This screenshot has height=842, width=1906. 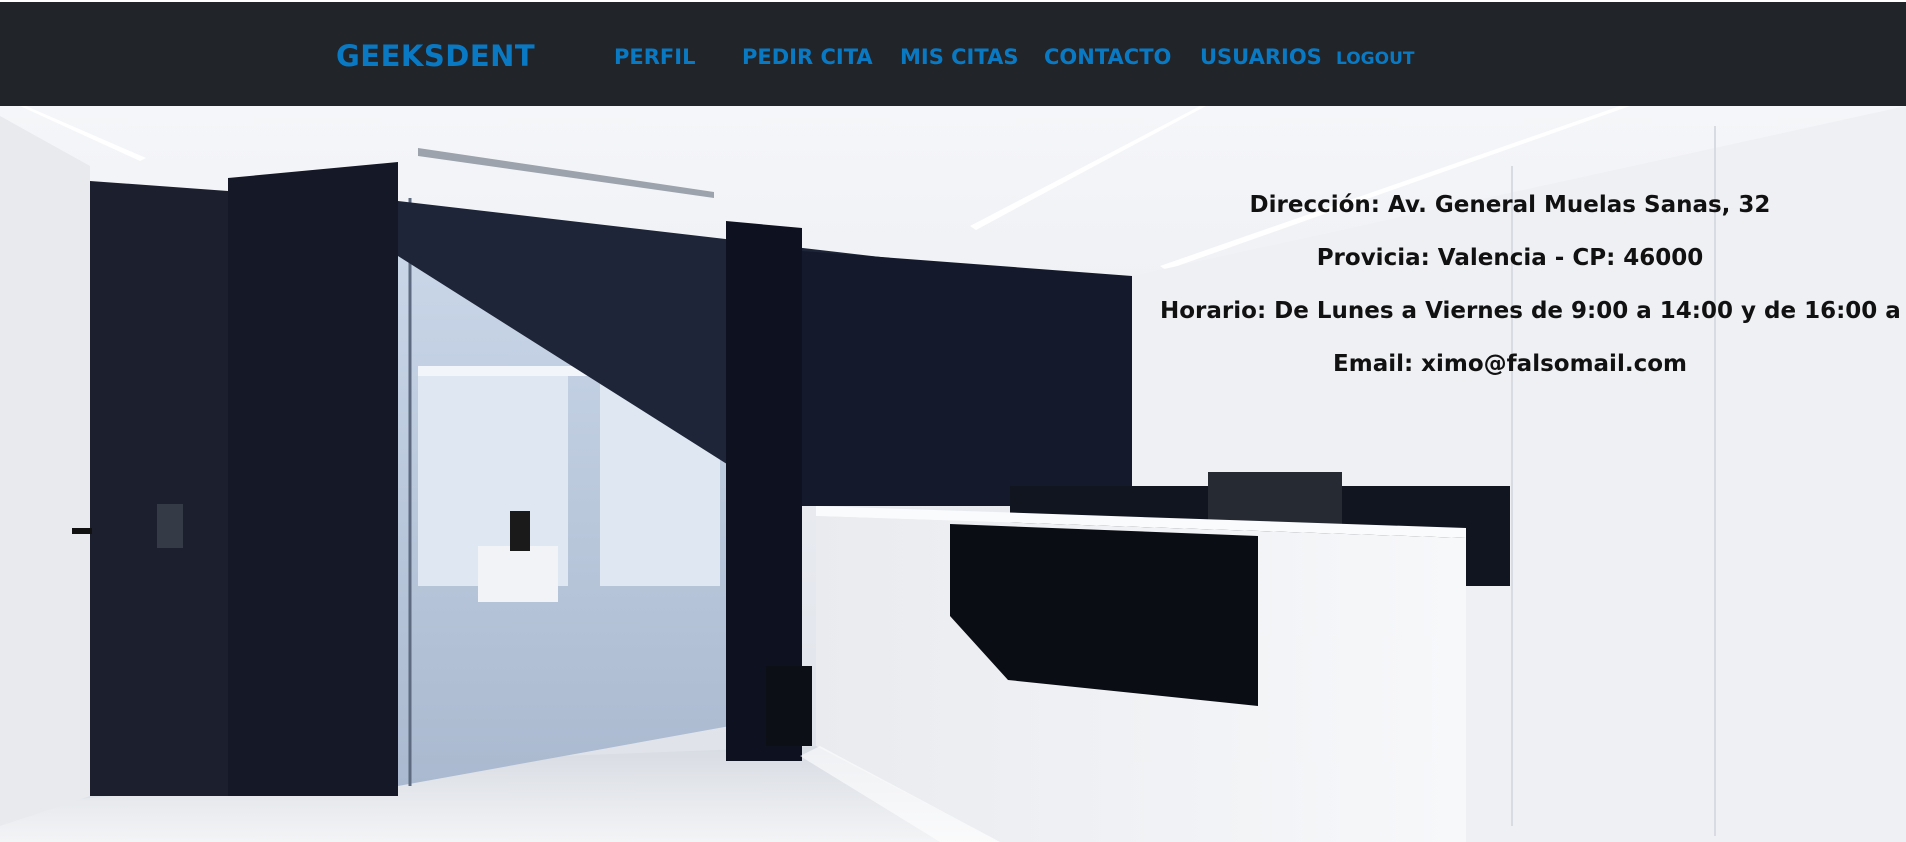 I want to click on nav-usuarios: USUARIOS, so click(x=1261, y=57).